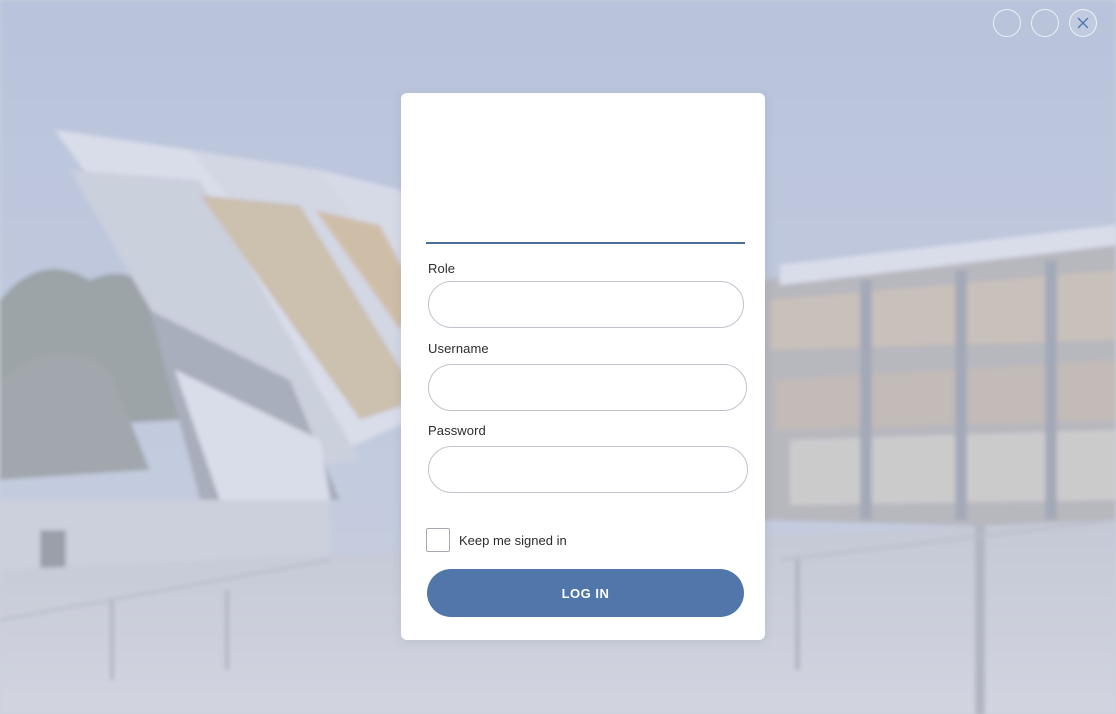 This screenshot has width=1116, height=714. What do you see at coordinates (586, 304) in the screenshot?
I see `role-input` at bounding box center [586, 304].